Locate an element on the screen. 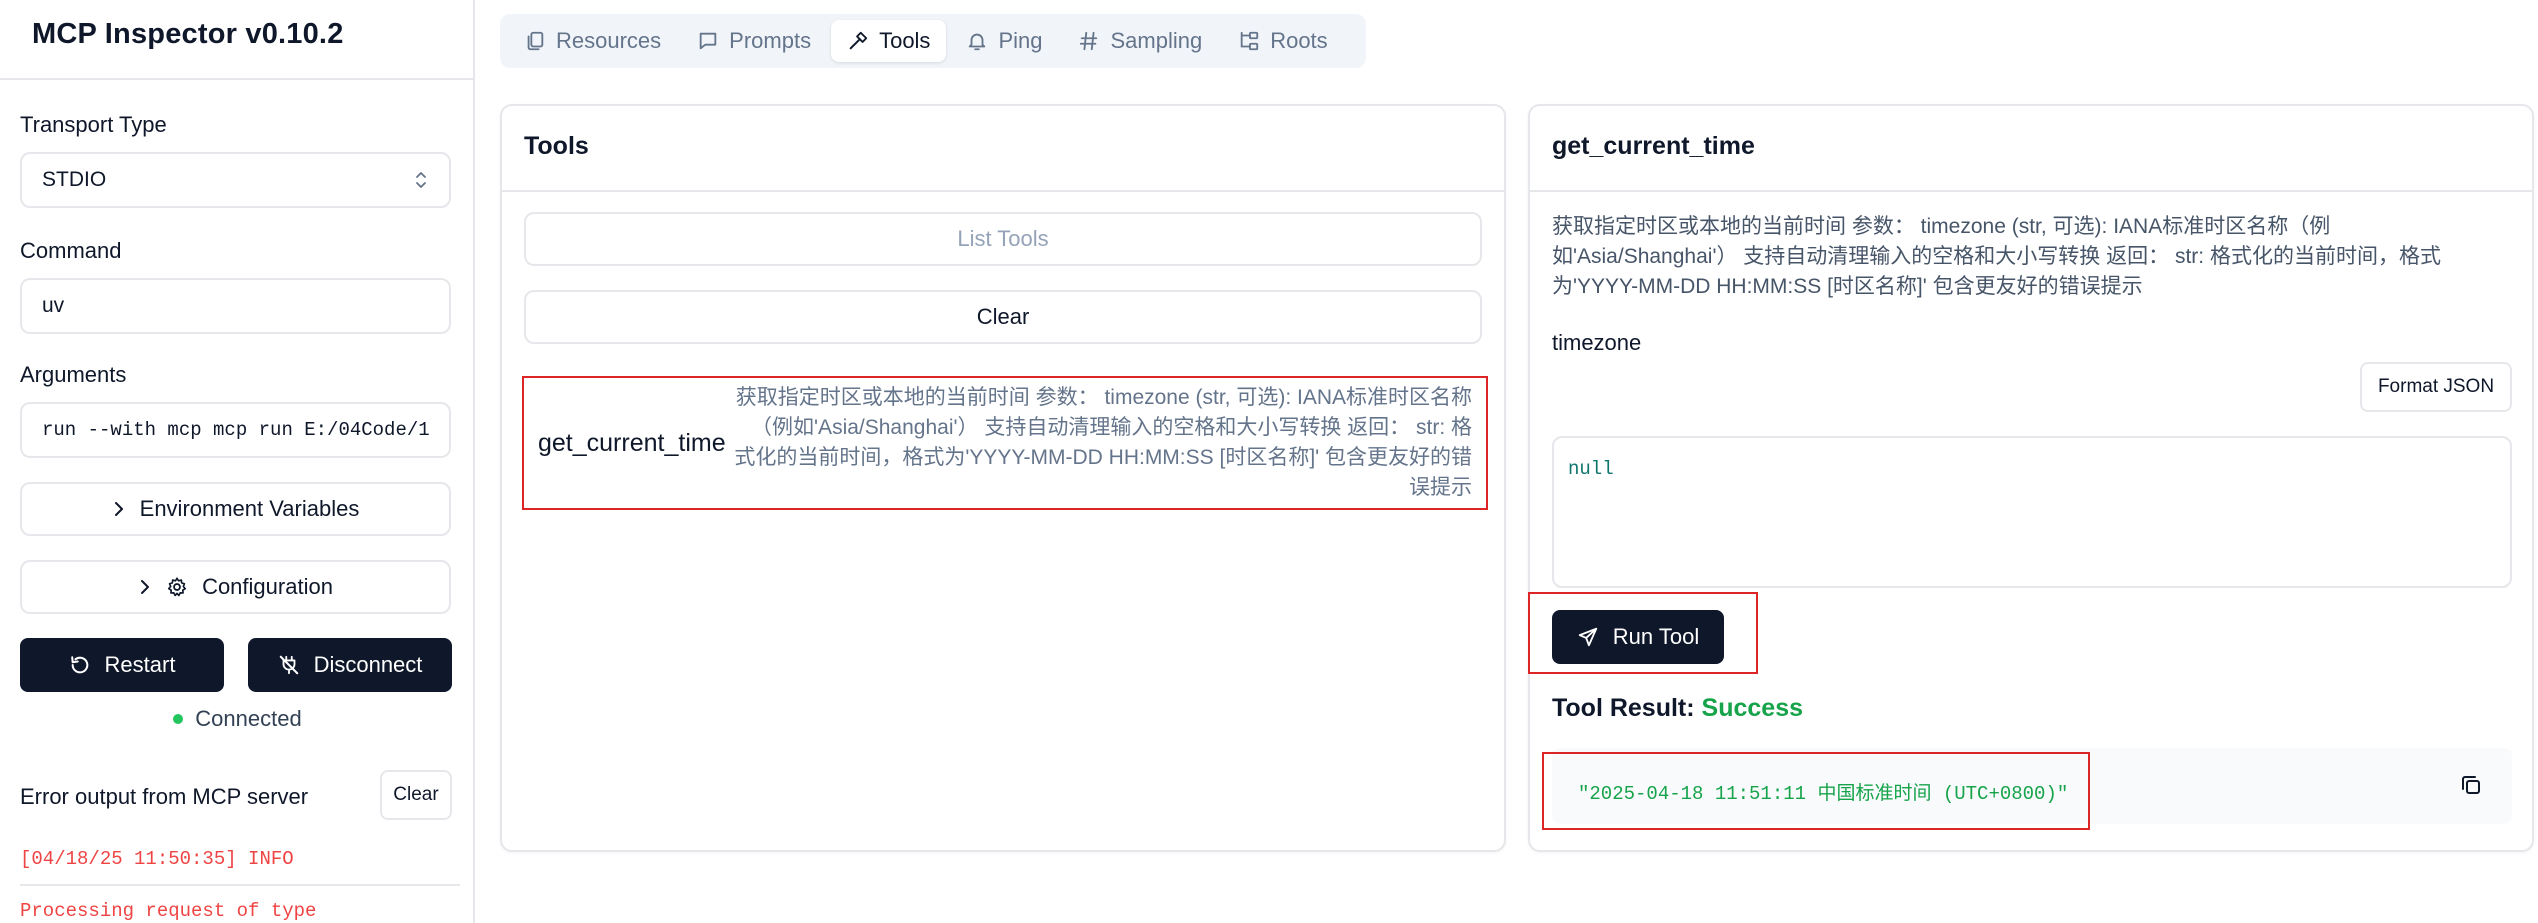  tool-result-label: Tool Result: is located at coordinates (1623, 708).